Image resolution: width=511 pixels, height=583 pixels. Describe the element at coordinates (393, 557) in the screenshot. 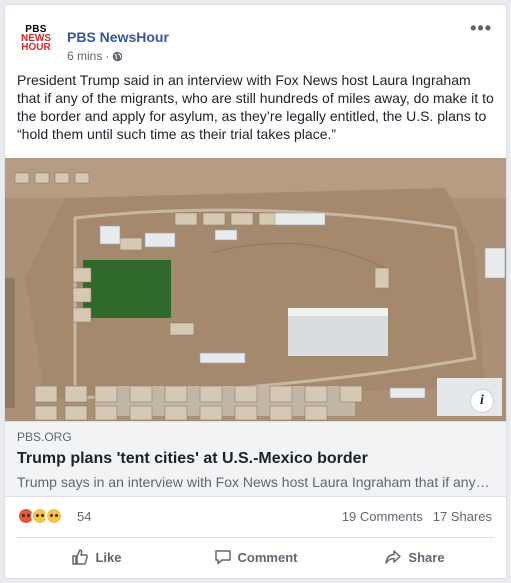

I see `share-arrow-icon` at that location.